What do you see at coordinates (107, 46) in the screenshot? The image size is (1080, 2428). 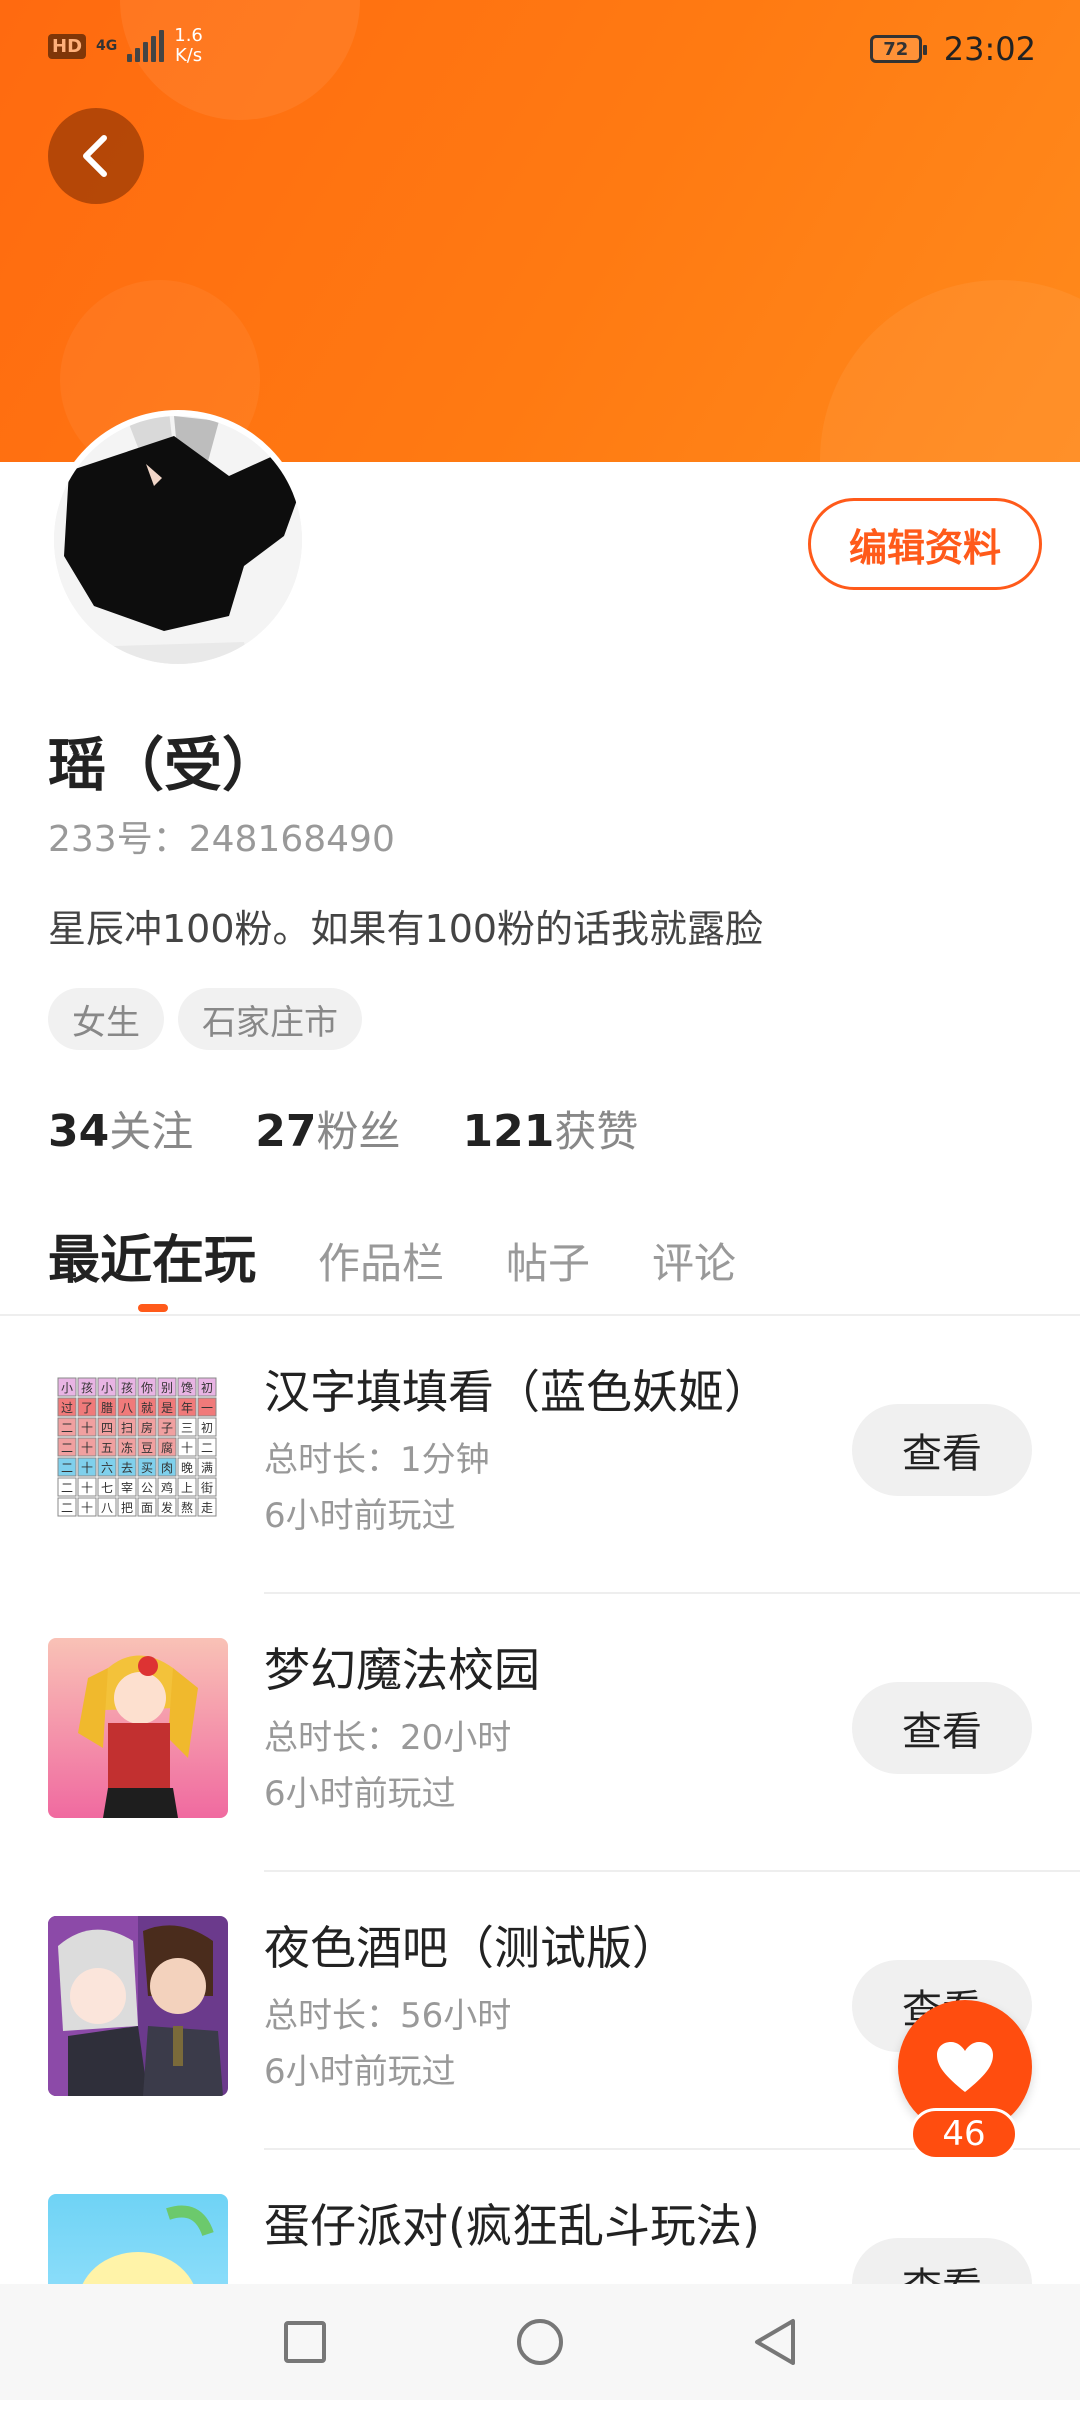 I see `network-type: 4G` at bounding box center [107, 46].